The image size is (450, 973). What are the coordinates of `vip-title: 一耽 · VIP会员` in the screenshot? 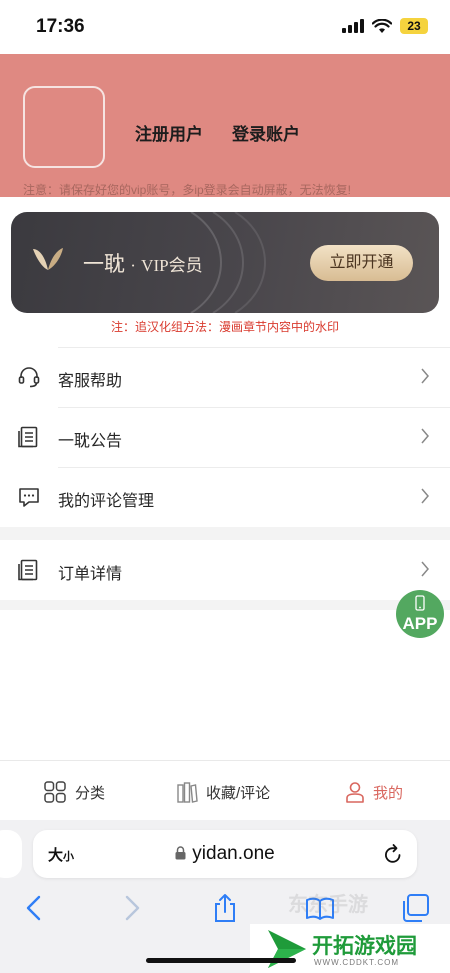 It's located at (143, 263).